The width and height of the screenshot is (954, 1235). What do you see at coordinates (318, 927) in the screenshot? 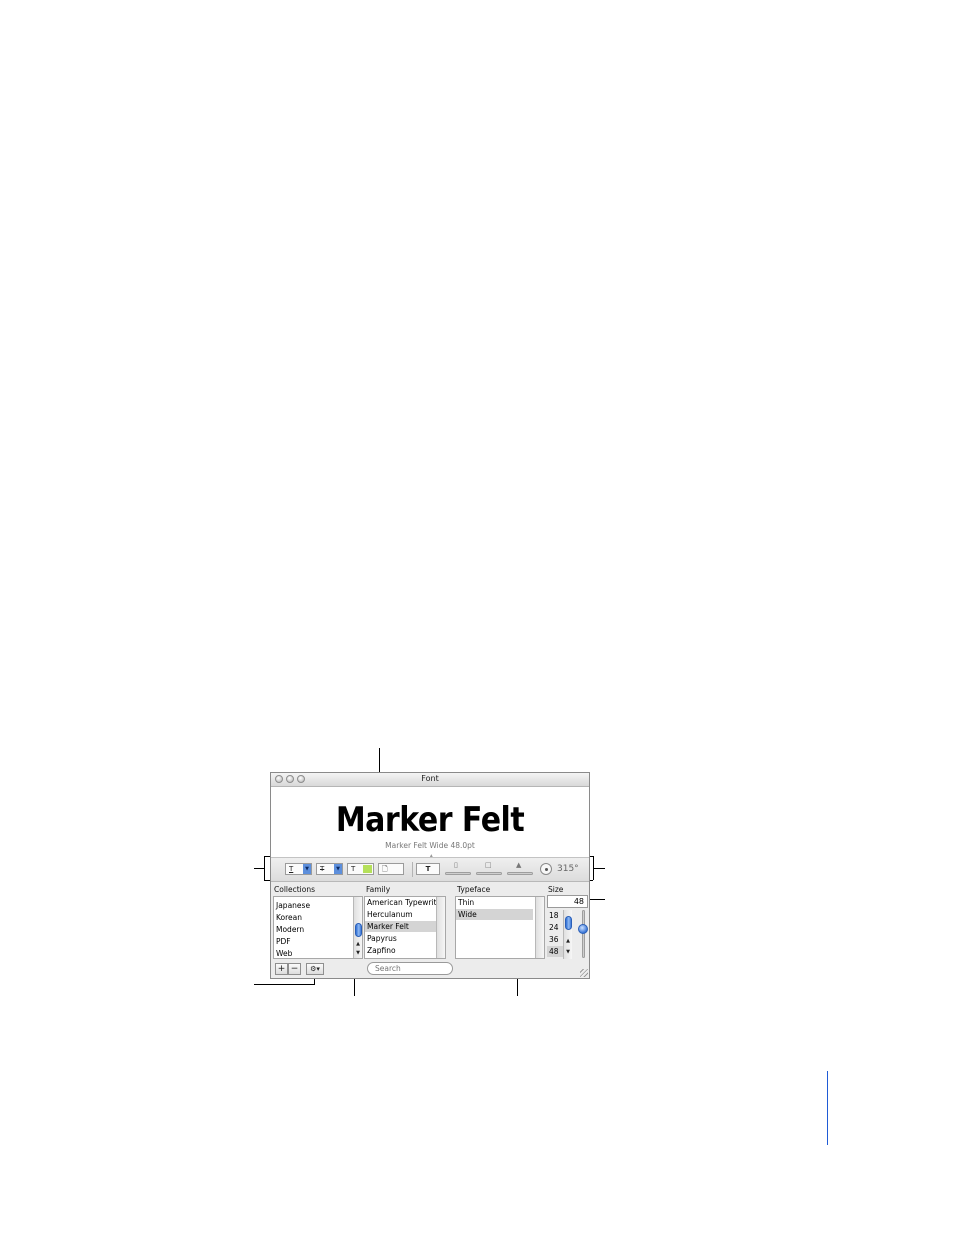
I see `collections-list: Japanese Korean Modern PDF Web ▲ ▼` at bounding box center [318, 927].